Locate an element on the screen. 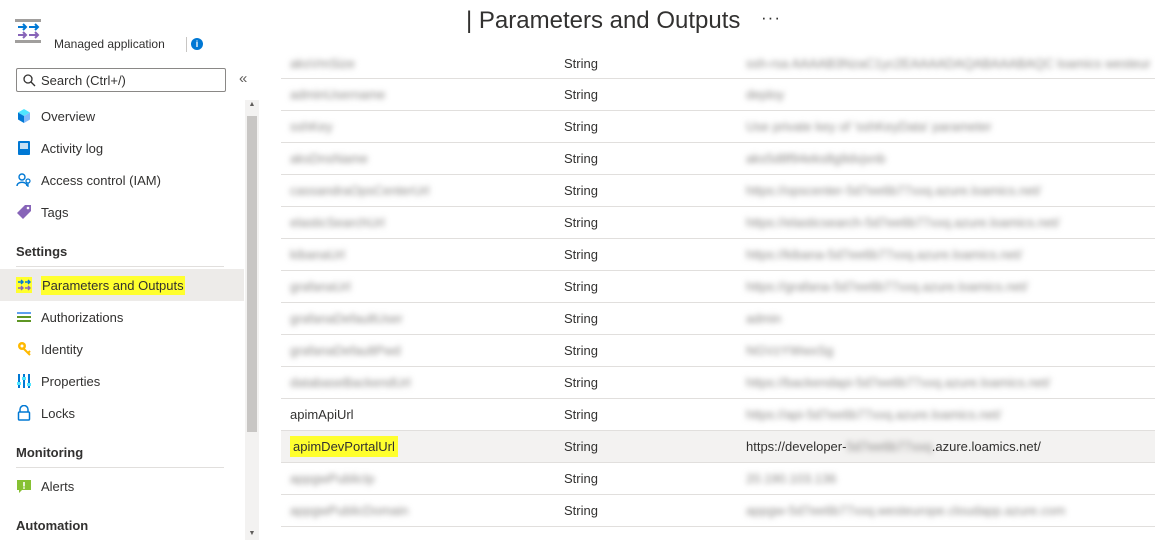 The height and width of the screenshot is (540, 1155). sidebar-item-authorizations: Authorizations is located at coordinates (122, 317).